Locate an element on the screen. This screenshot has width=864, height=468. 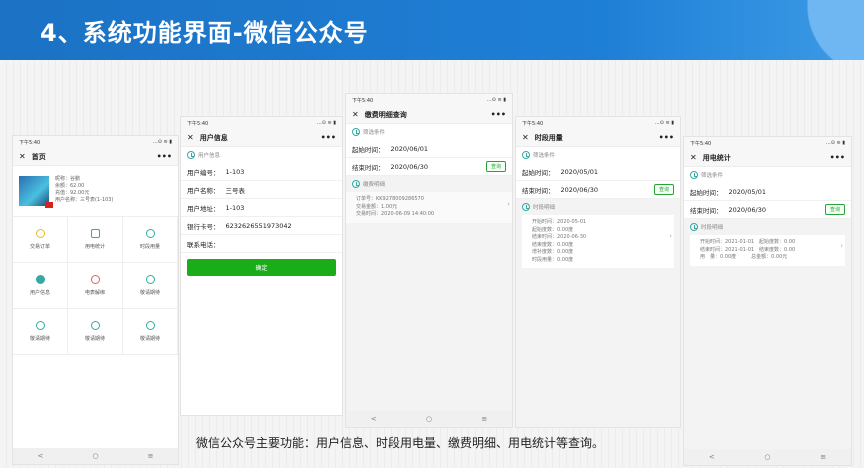
grid-item-userinfo: 用户信息 is located at coordinates (40, 286).